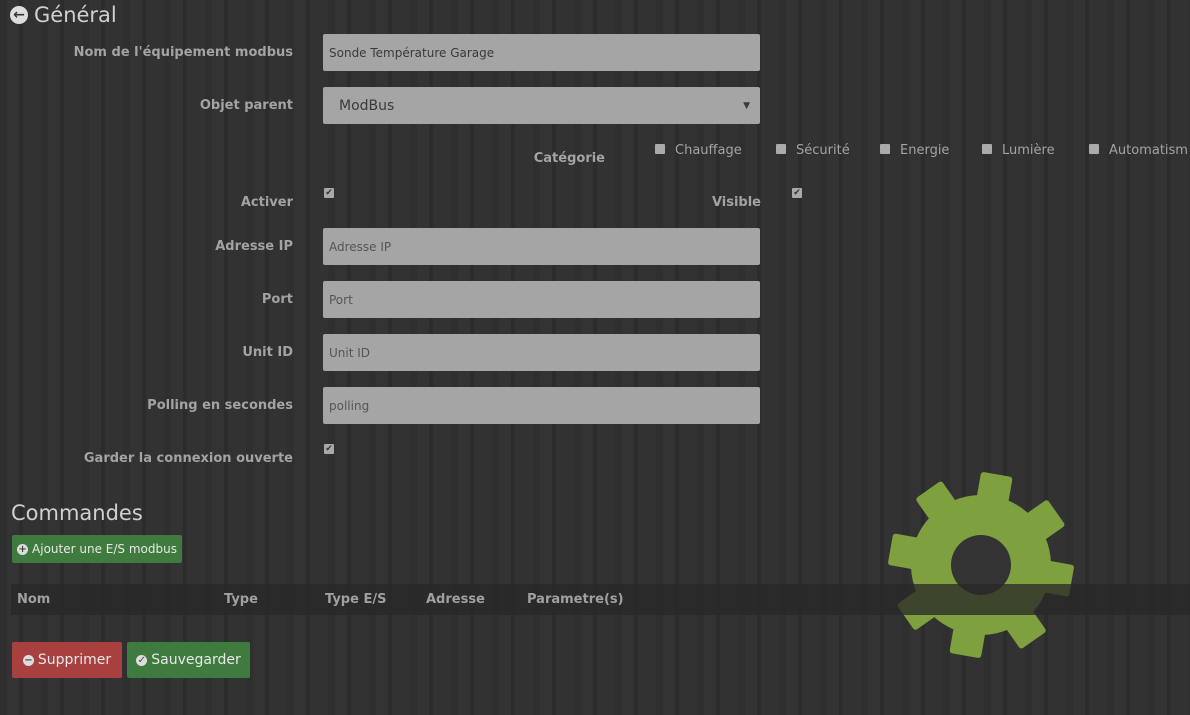 This screenshot has width=1190, height=715. What do you see at coordinates (142, 660) in the screenshot?
I see `check-circle-icon: ✓` at bounding box center [142, 660].